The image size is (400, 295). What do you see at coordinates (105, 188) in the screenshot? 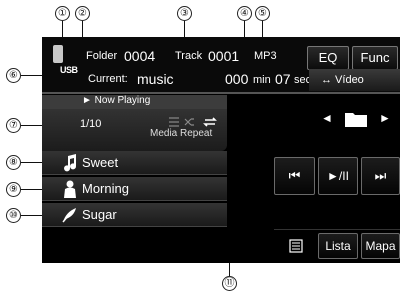
I see `list-item-label: Morning` at bounding box center [105, 188].